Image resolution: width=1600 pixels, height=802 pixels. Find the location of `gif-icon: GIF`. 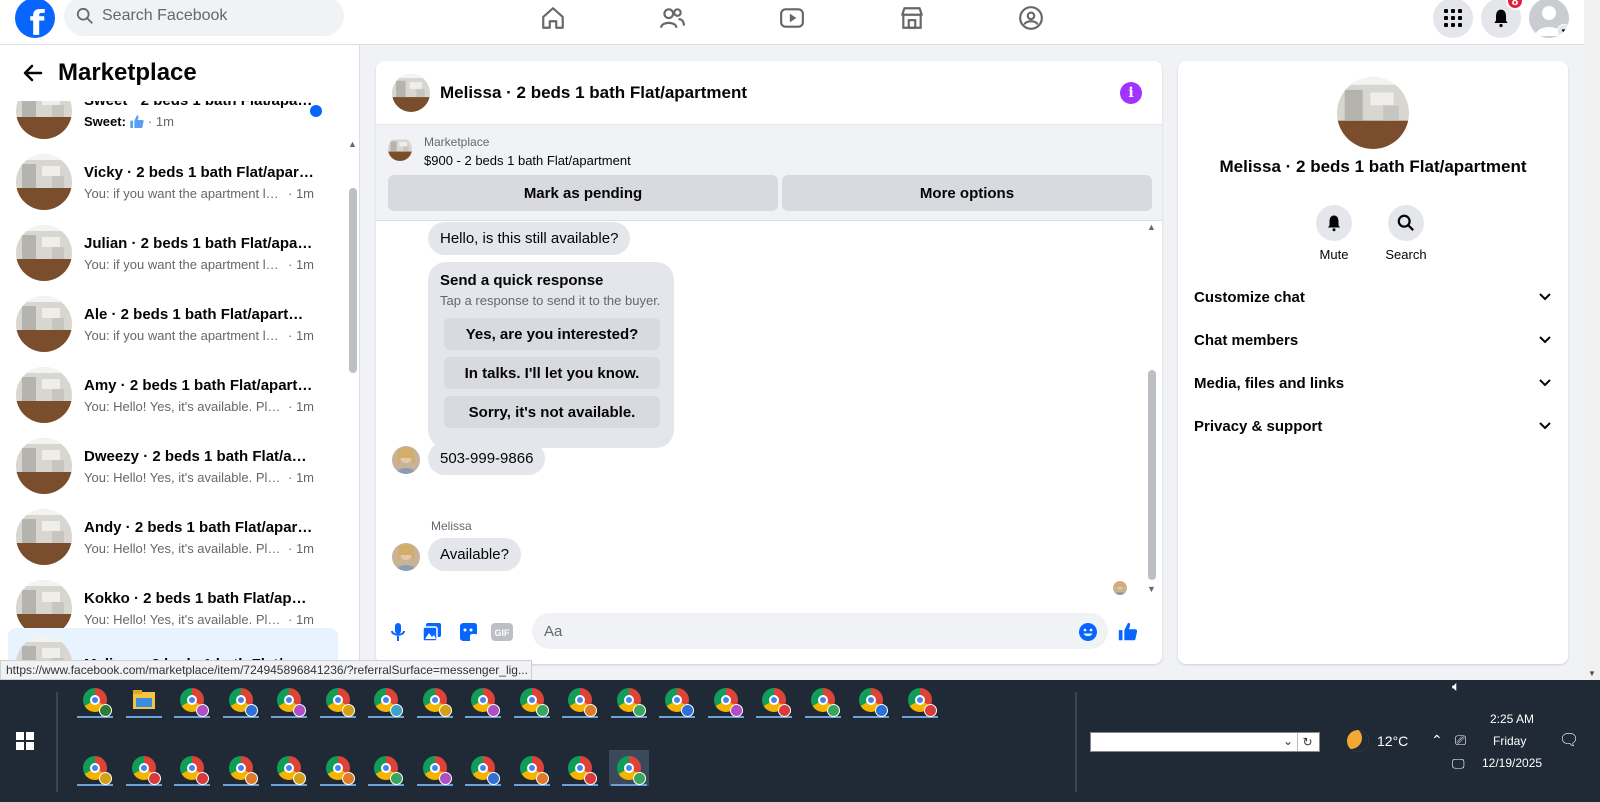

gif-icon: GIF is located at coordinates (502, 632).